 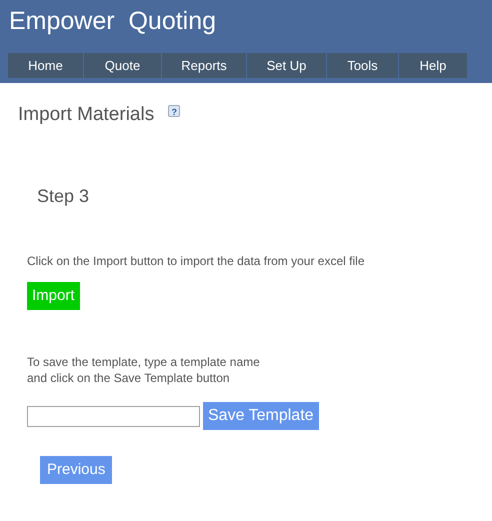 I want to click on help-icon: ?, so click(x=174, y=111).